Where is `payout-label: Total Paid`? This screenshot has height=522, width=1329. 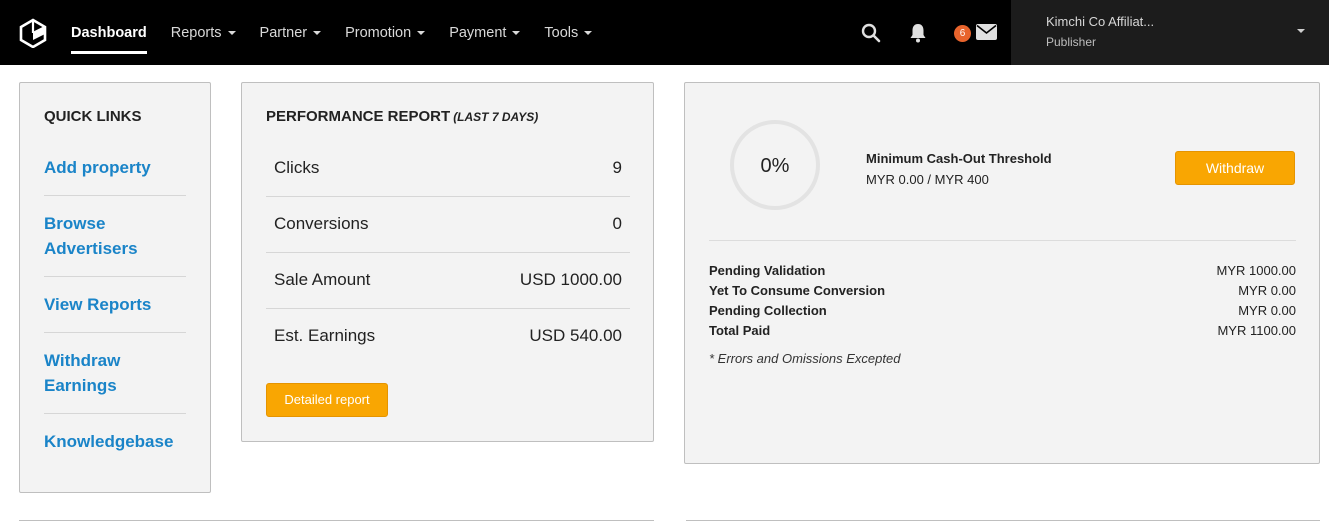
payout-label: Total Paid is located at coordinates (740, 330).